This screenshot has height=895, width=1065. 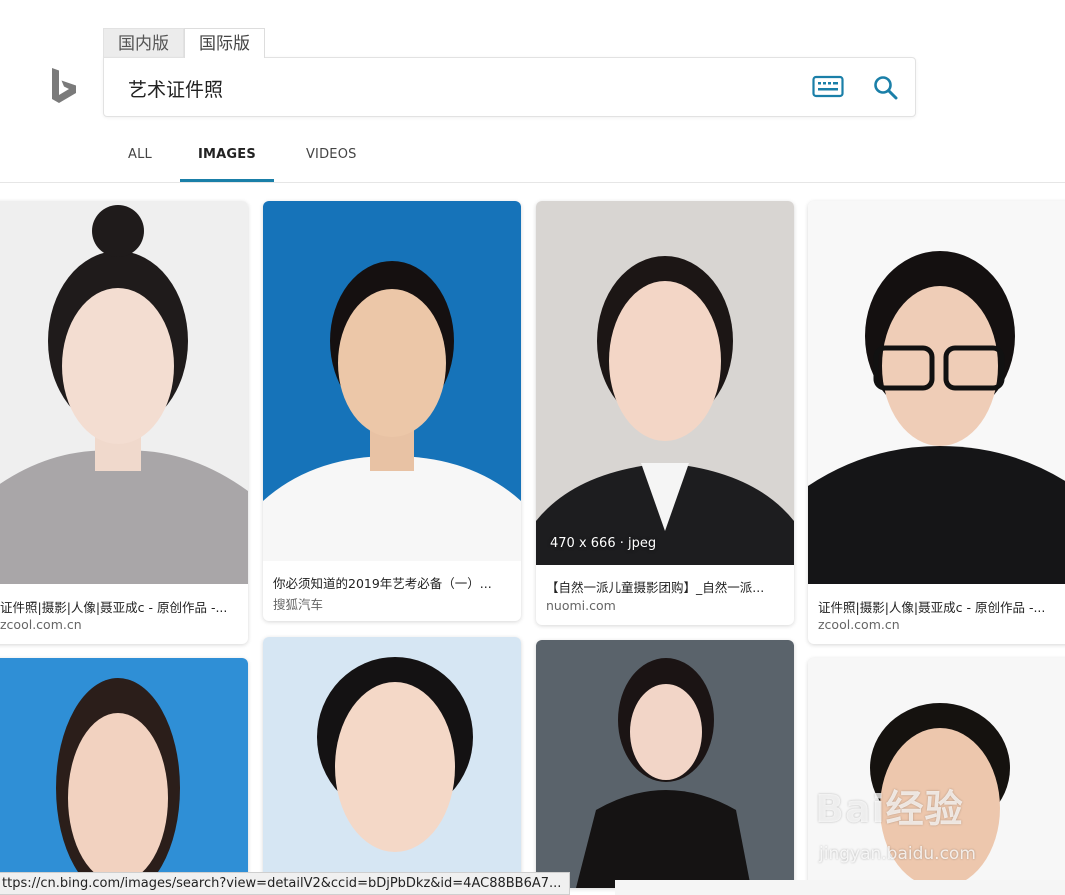 What do you see at coordinates (226, 160) in the screenshot?
I see `tab-images: IMAGES` at bounding box center [226, 160].